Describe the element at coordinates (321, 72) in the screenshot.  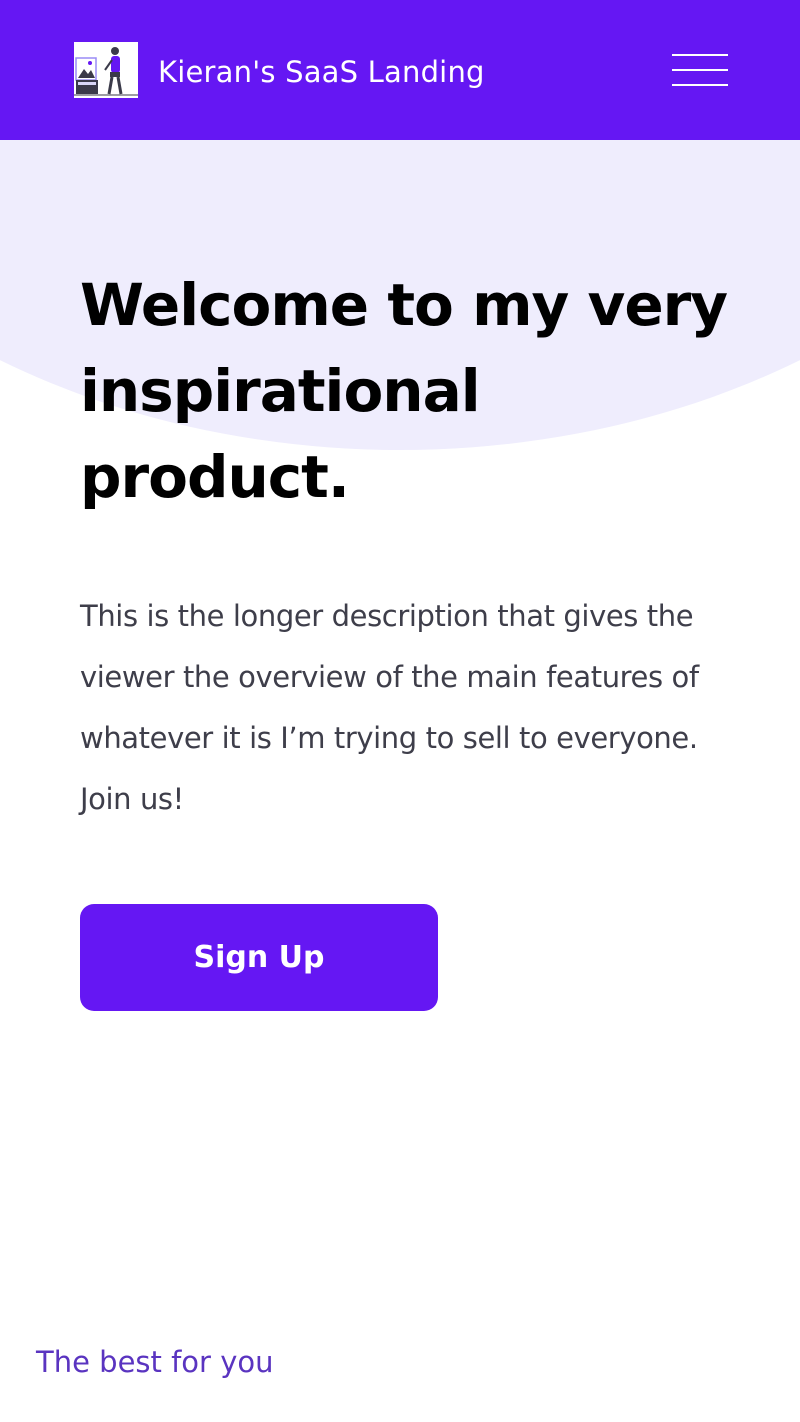
I see `brand-name: Kieran's SaaS Landing` at that location.